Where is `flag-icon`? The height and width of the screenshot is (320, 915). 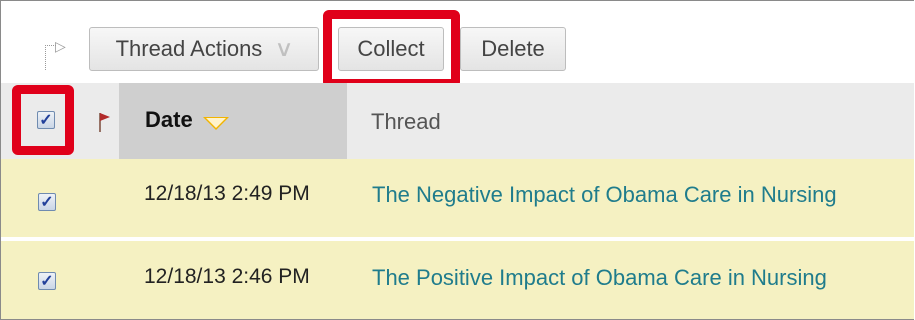 flag-icon is located at coordinates (104, 122).